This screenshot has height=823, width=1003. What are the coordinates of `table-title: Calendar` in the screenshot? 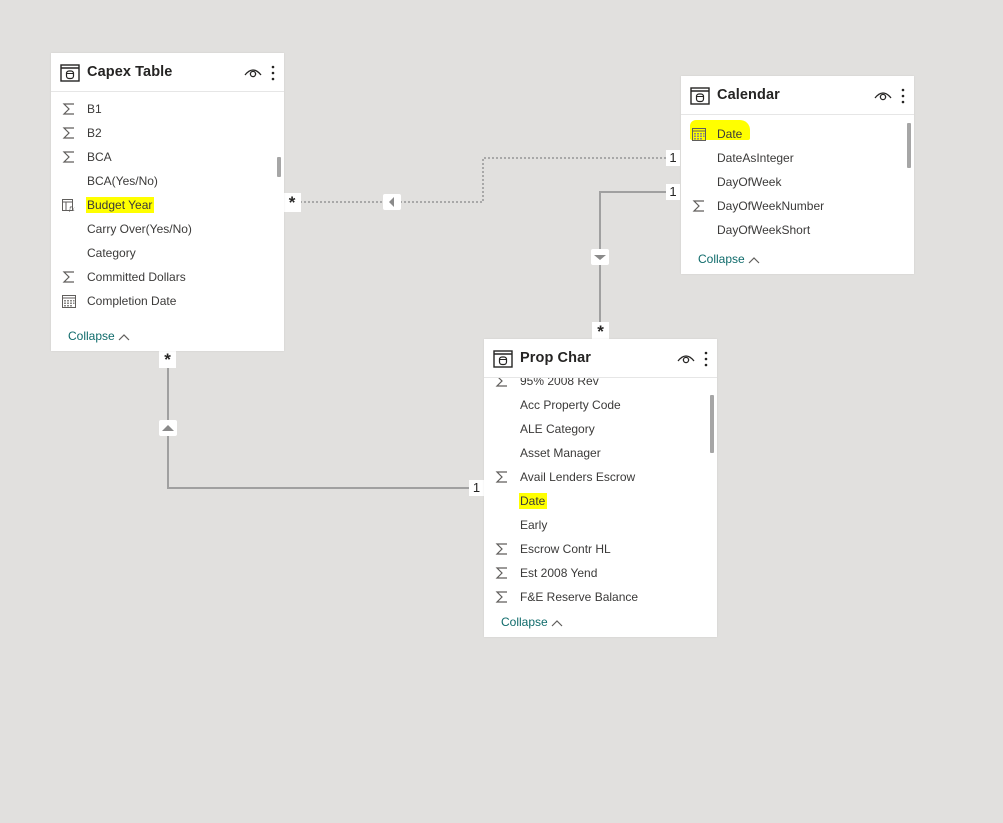 It's located at (748, 95).